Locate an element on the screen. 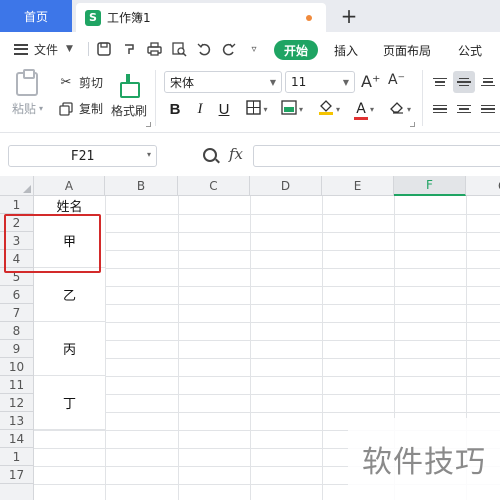  fill-color-button: ▾ is located at coordinates (329, 109).